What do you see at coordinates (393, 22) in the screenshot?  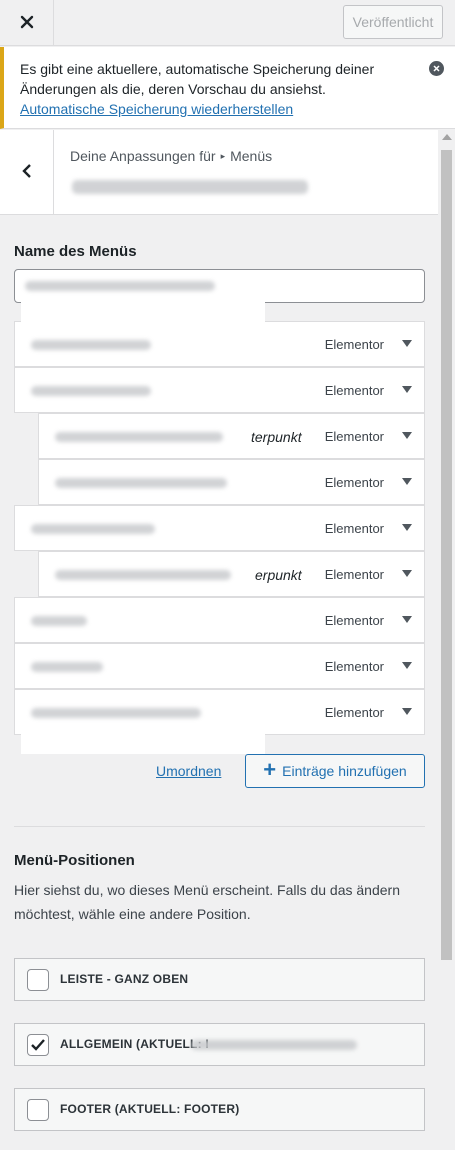 I see `publish-button: Veröffentlicht` at bounding box center [393, 22].